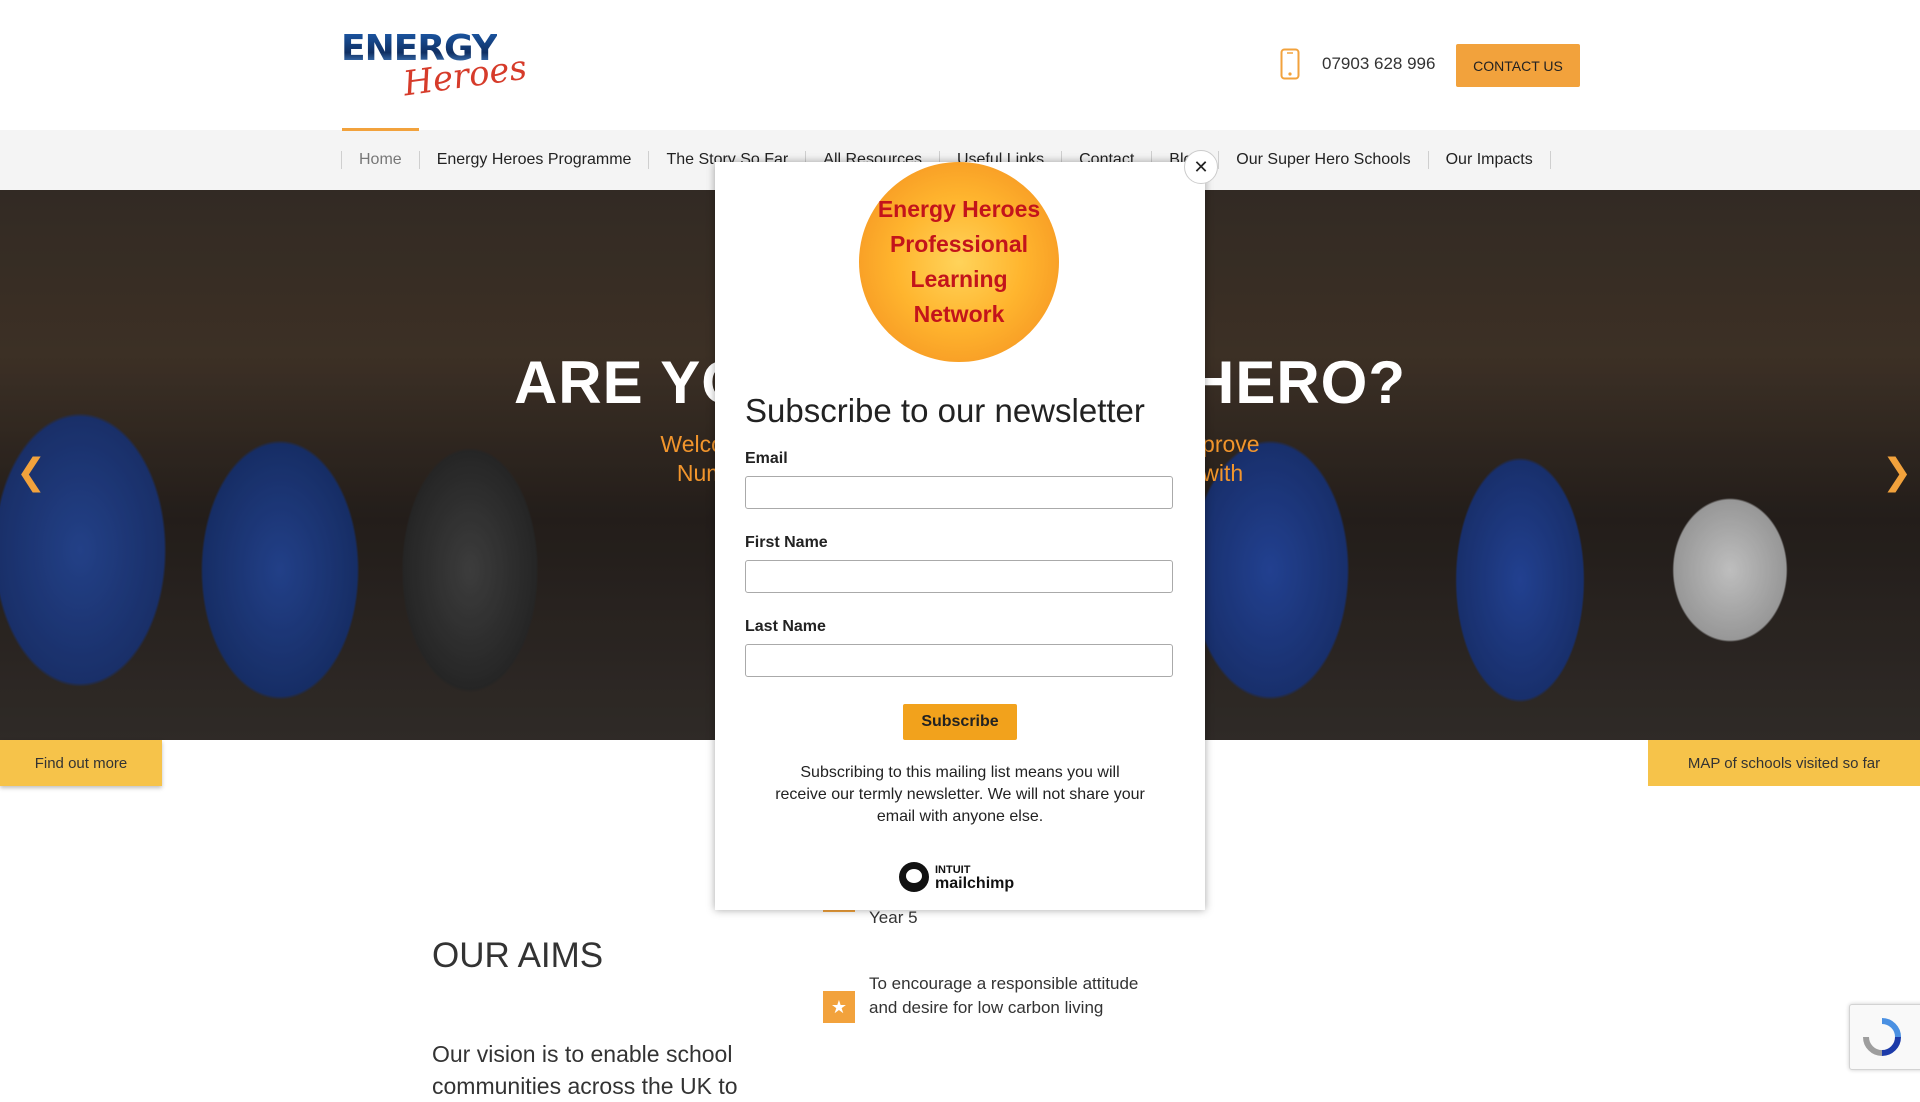 This screenshot has height=1102, width=1920. What do you see at coordinates (766, 458) in the screenshot?
I see `email-label: Email` at bounding box center [766, 458].